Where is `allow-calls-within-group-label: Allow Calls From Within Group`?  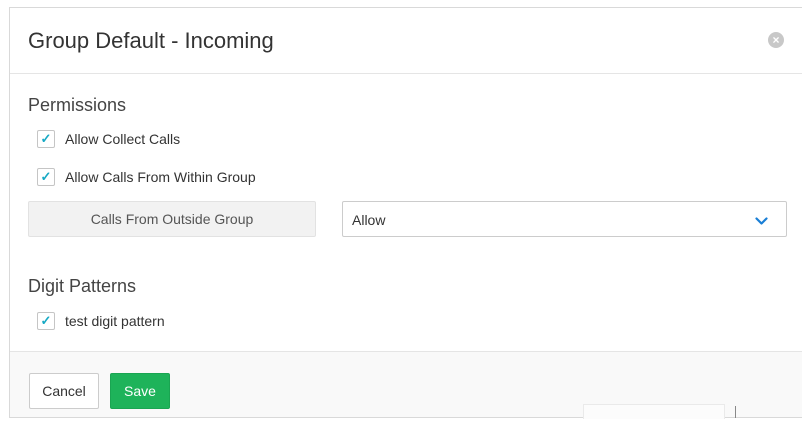
allow-calls-within-group-label: Allow Calls From Within Group is located at coordinates (160, 177).